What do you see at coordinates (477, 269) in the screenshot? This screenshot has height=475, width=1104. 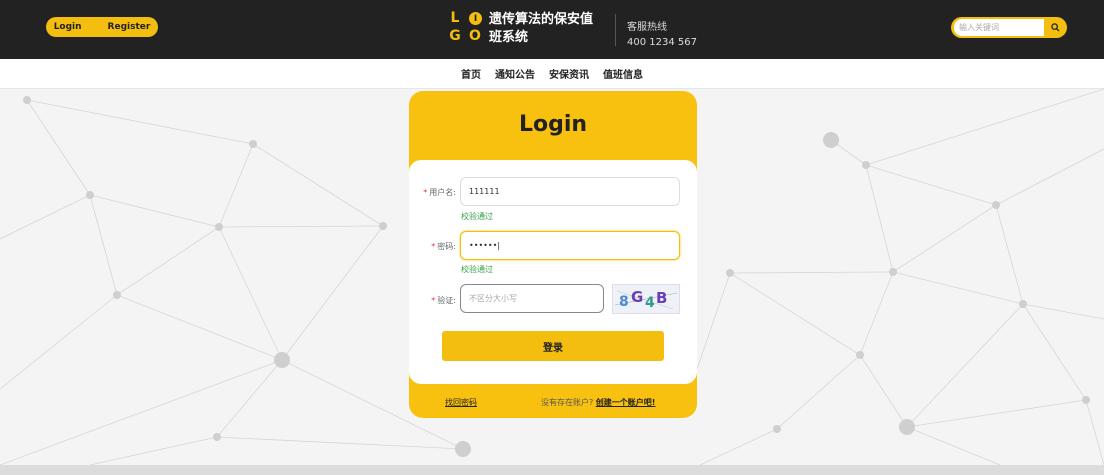 I see `password-valid-message: 校验通过` at bounding box center [477, 269].